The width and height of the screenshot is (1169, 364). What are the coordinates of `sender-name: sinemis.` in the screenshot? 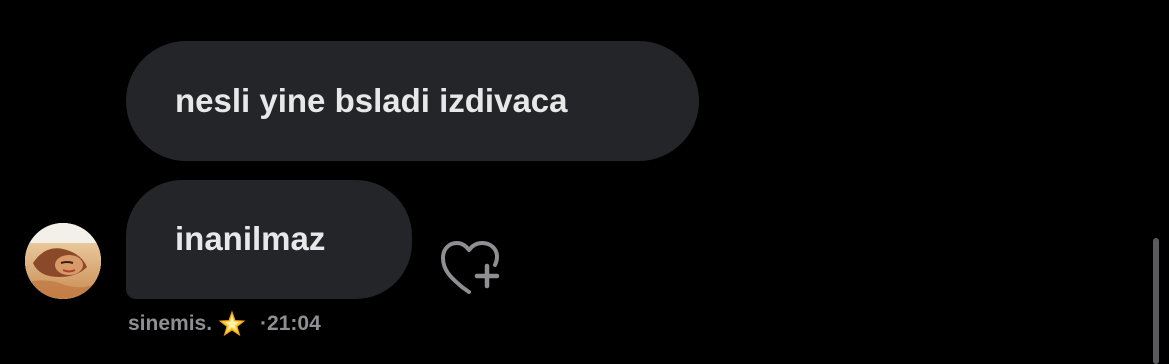 It's located at (170, 324).